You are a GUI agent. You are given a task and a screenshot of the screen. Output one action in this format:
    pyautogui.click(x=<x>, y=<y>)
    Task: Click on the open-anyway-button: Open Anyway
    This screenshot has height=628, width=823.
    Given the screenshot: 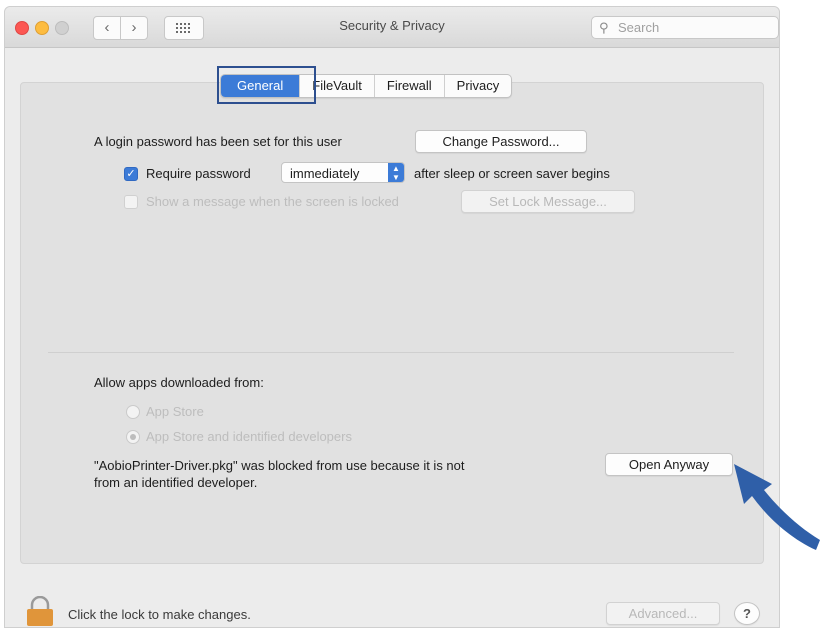 What is the action you would take?
    pyautogui.click(x=669, y=464)
    